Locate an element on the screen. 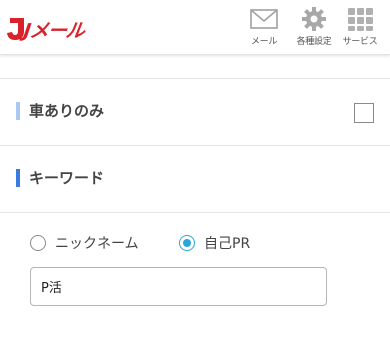 This screenshot has width=390, height=337. radio-self-pr-label: 自己PR is located at coordinates (227, 243).